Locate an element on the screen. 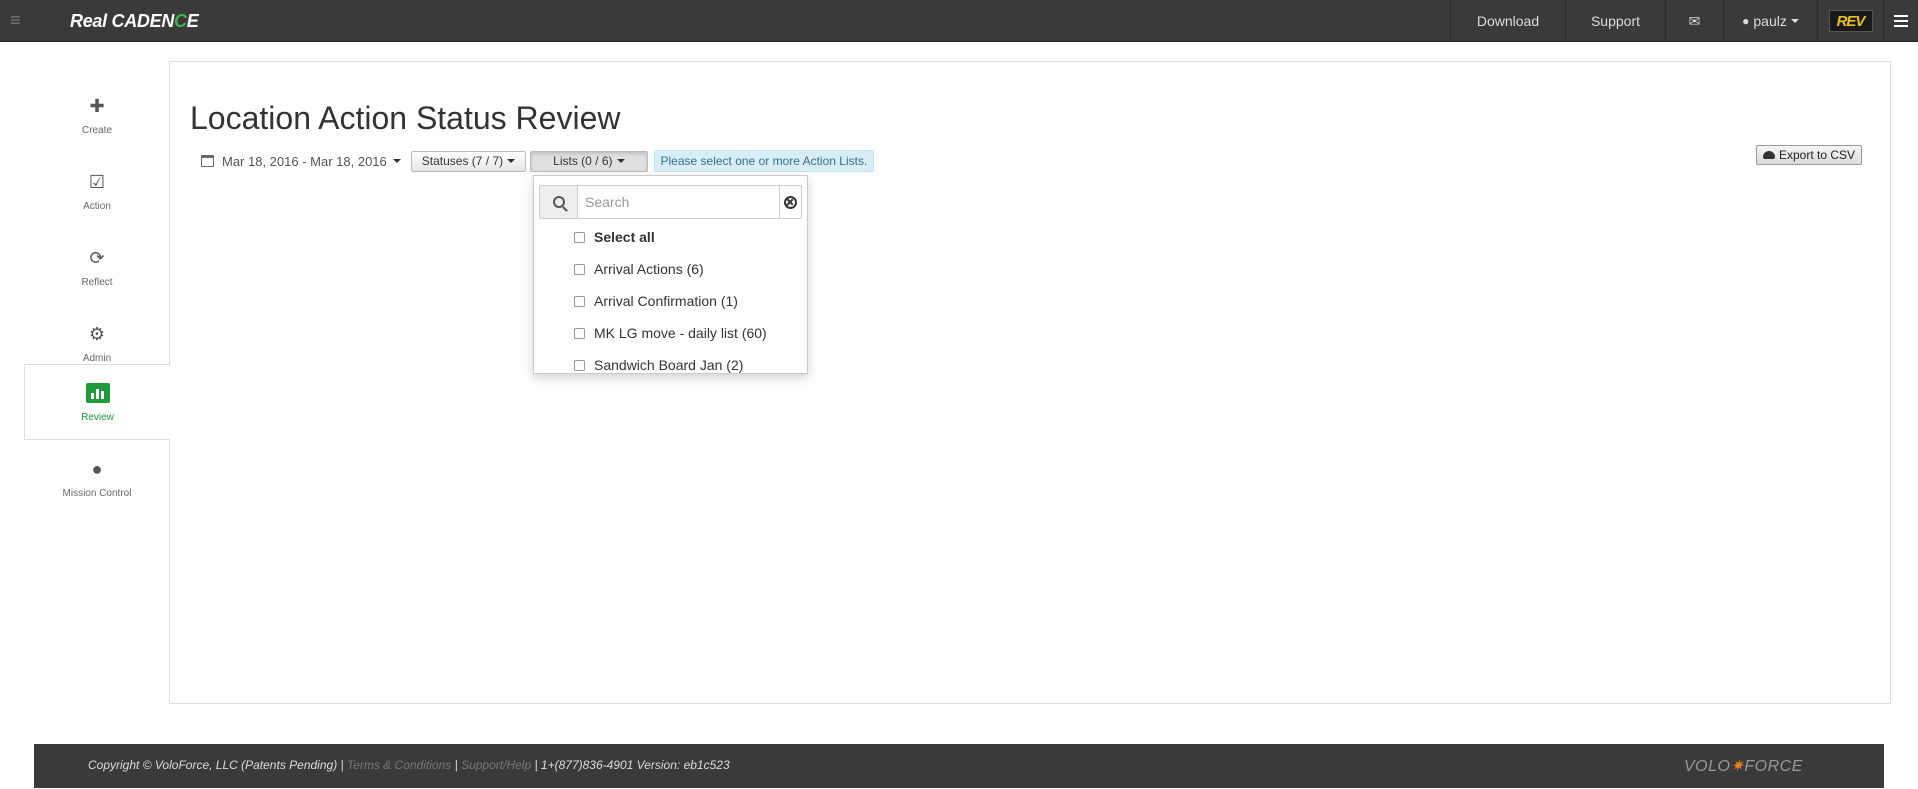  navbar-right: Download Support ✉ ● paulz REV is located at coordinates (1684, 21).